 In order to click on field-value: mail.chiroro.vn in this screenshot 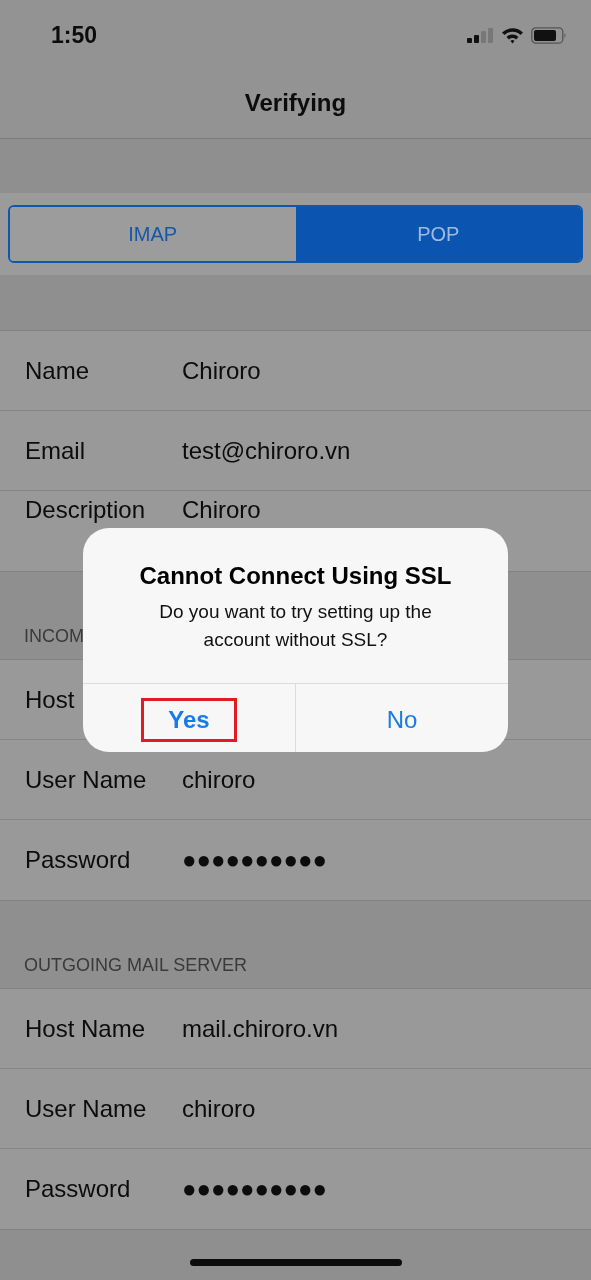, I will do `click(260, 1028)`.